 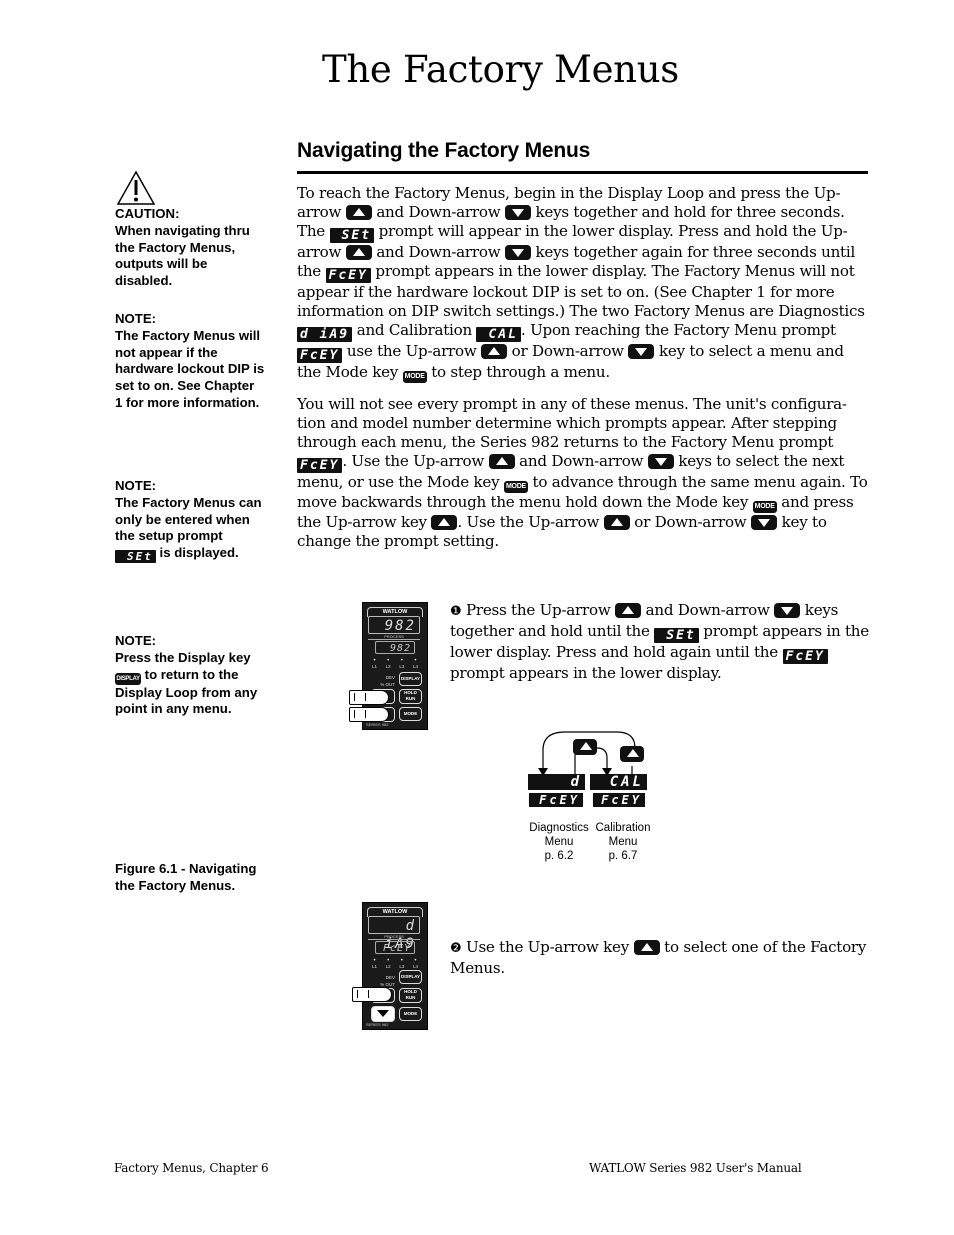 I want to click on text: Press the Up-arrow, so click(x=538, y=610).